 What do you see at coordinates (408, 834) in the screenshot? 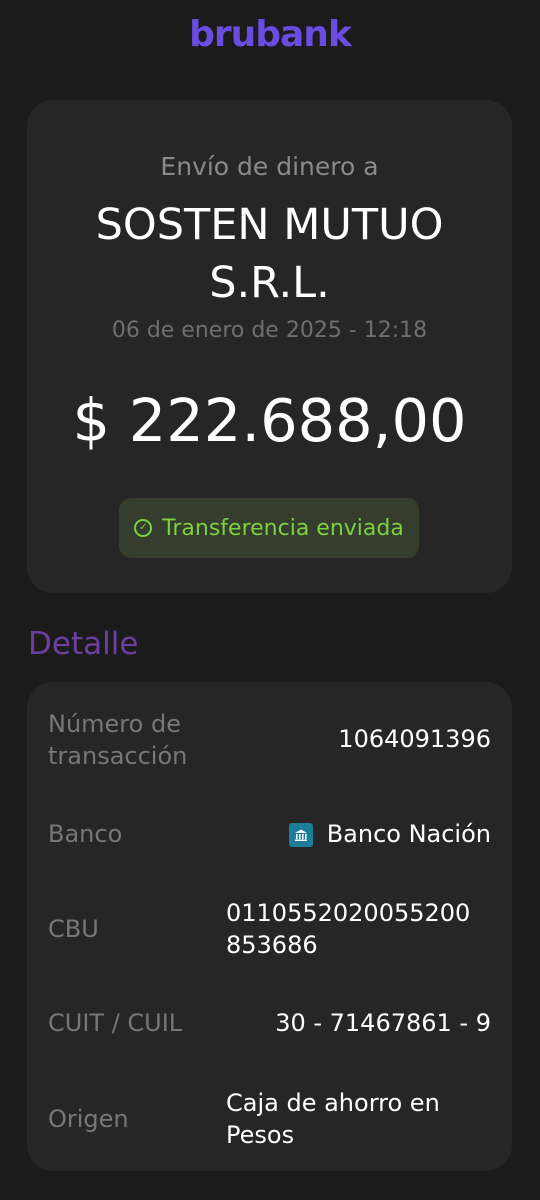
I see `bank-name: Banco Nación` at bounding box center [408, 834].